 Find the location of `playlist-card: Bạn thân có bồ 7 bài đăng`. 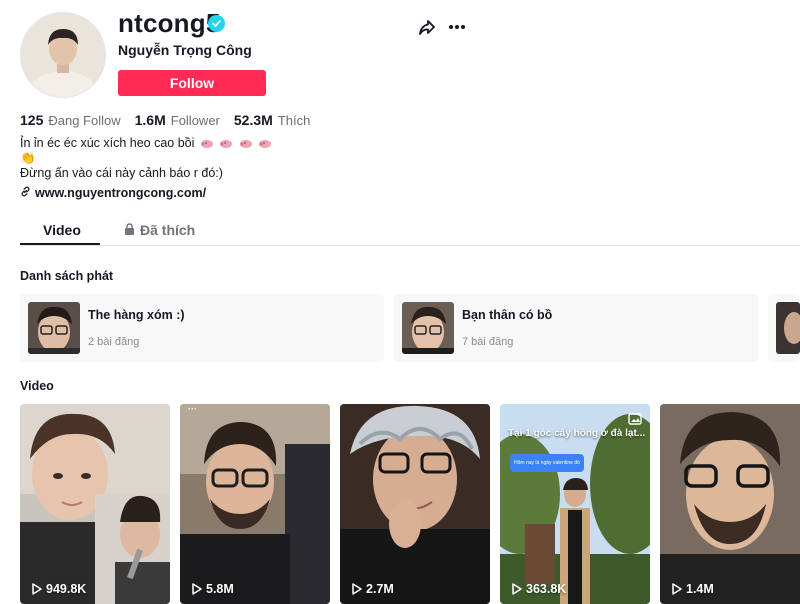

playlist-card: Bạn thân có bồ 7 bài đăng is located at coordinates (576, 328).